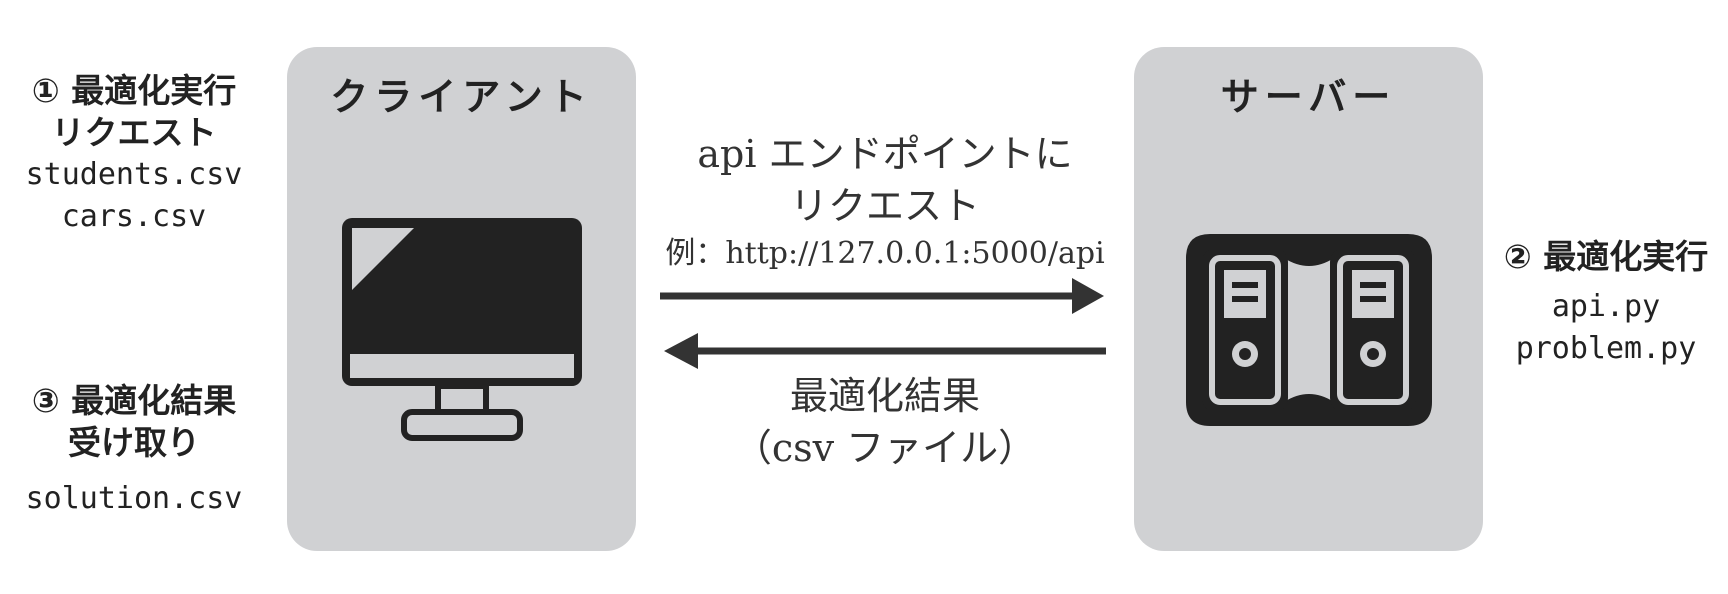 The image size is (1728, 594). I want to click on response-arrow, so click(885, 351).